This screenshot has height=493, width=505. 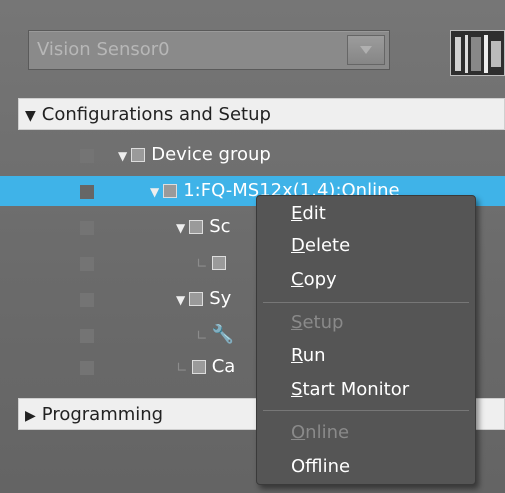 I want to click on device-dropdown: Vision Sensor0, so click(x=209, y=50).